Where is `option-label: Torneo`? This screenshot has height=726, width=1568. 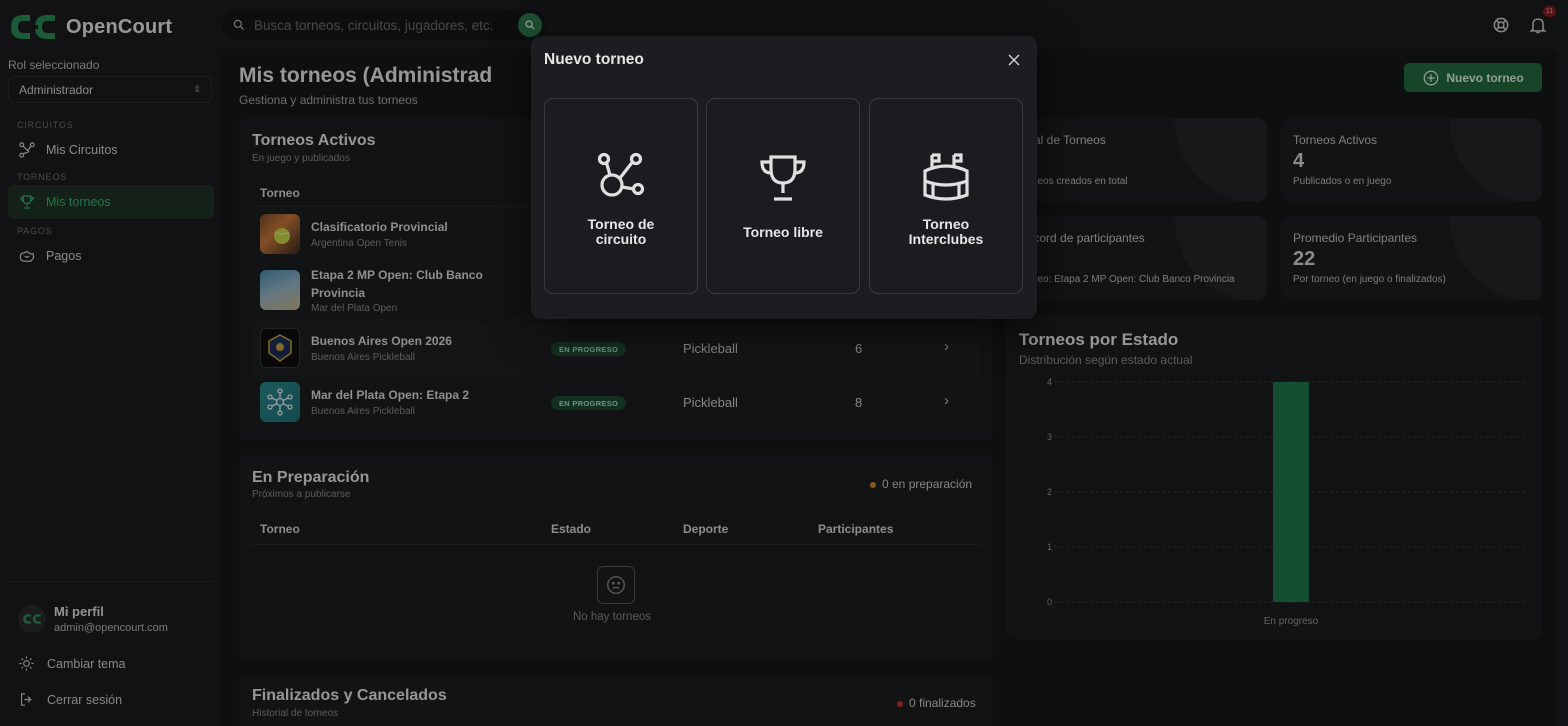
option-label: Torneo is located at coordinates (946, 224).